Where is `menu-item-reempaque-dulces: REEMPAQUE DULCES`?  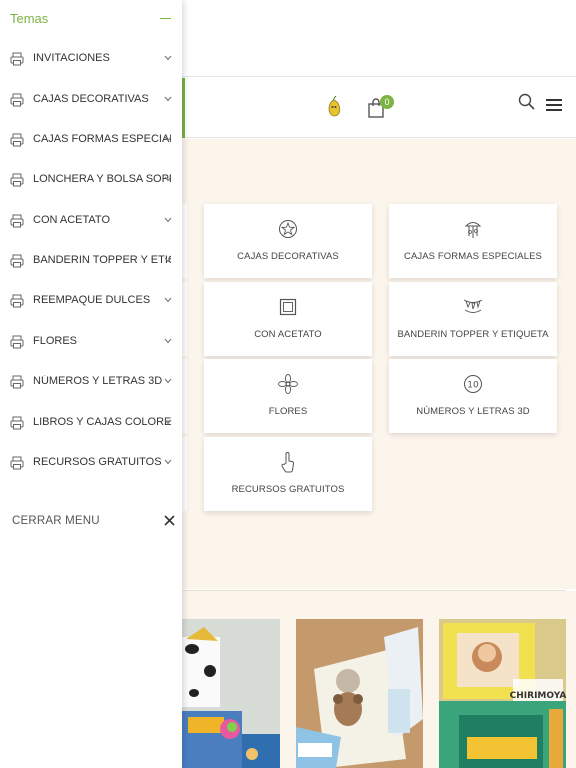
menu-item-reempaque-dulces: REEMPAQUE DULCES is located at coordinates (91, 301).